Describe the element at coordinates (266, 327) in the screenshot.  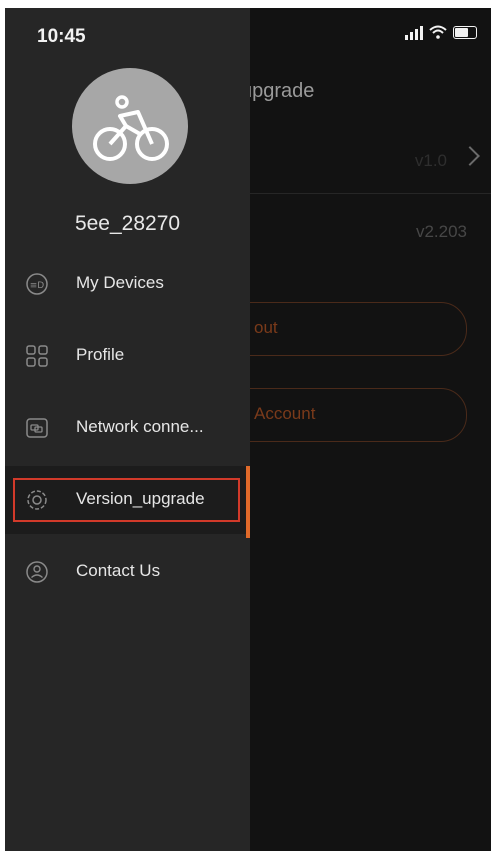
I see `logout-button-label: out` at that location.